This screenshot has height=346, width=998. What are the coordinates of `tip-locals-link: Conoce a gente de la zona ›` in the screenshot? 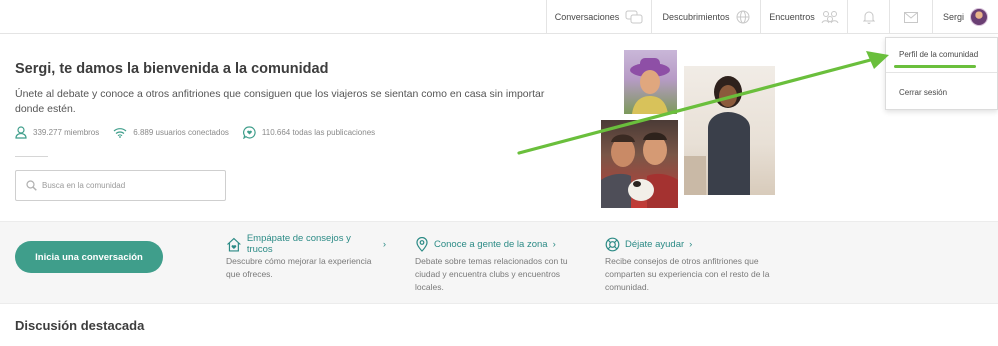 It's located at (500, 244).